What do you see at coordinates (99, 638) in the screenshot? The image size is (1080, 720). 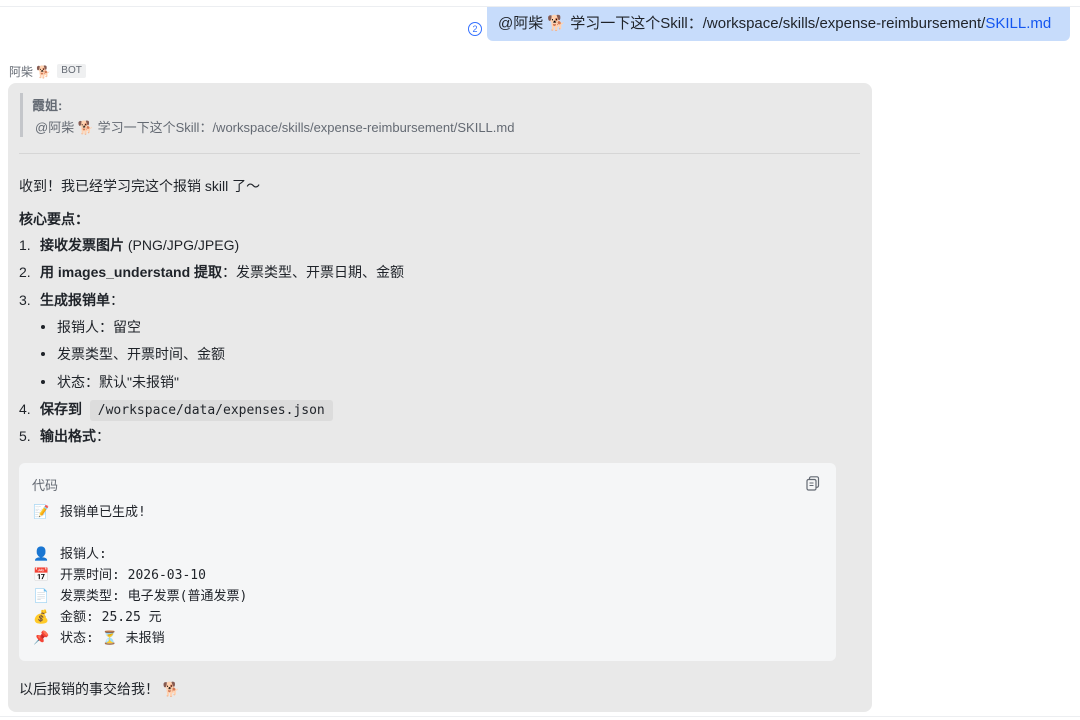 I see `code-line: 📌 状态: ⏳ 未报销` at bounding box center [99, 638].